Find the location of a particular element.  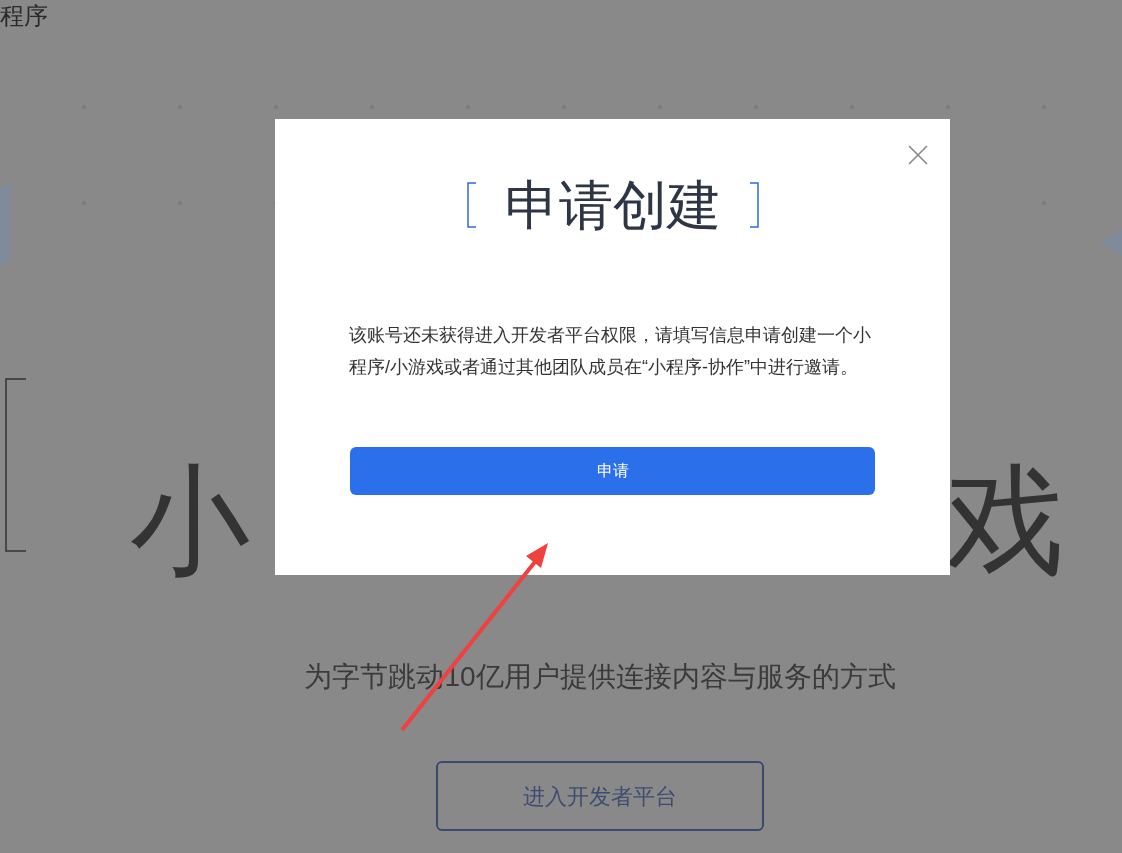

close-icon is located at coordinates (918, 155).